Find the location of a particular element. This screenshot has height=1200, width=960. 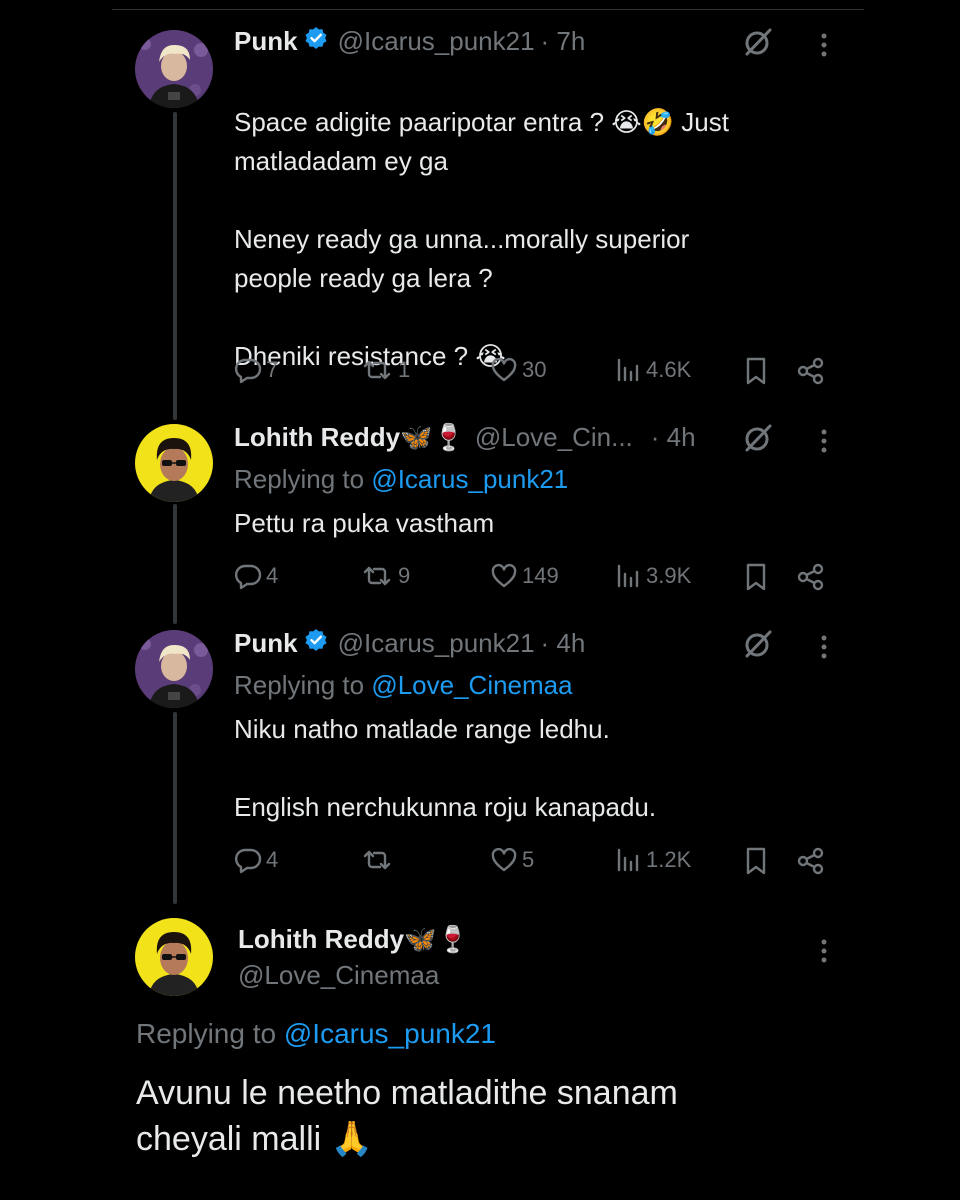

tweet-header: Punk @Icarus_punk21 · 4h is located at coordinates (409, 643).